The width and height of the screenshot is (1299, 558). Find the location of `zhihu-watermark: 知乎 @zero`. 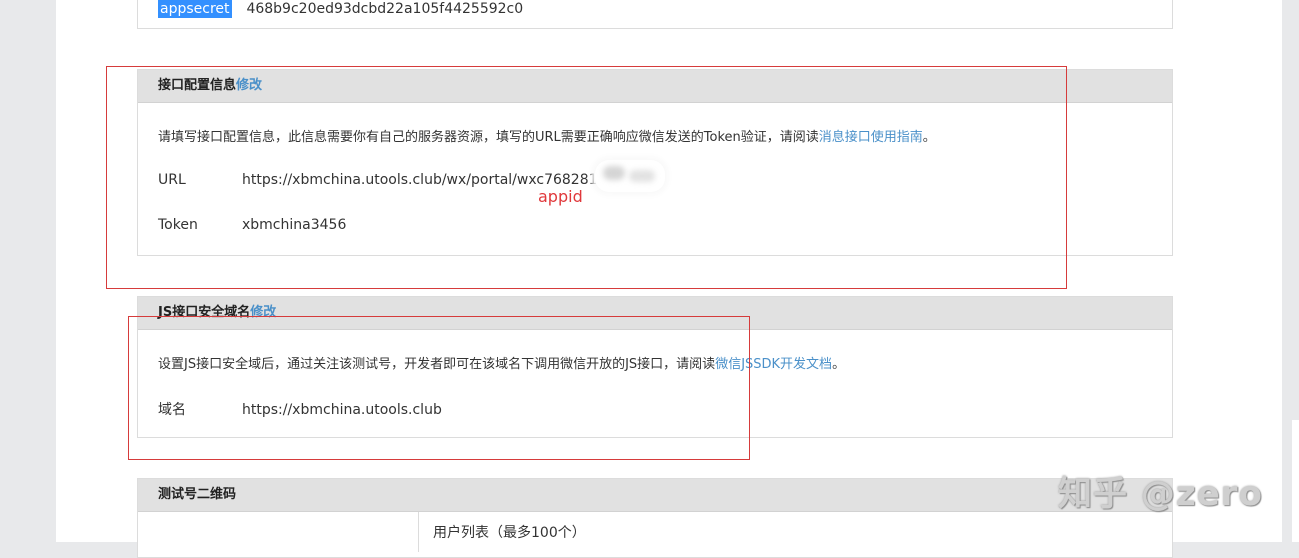

zhihu-watermark: 知乎 @zero is located at coordinates (1160, 494).